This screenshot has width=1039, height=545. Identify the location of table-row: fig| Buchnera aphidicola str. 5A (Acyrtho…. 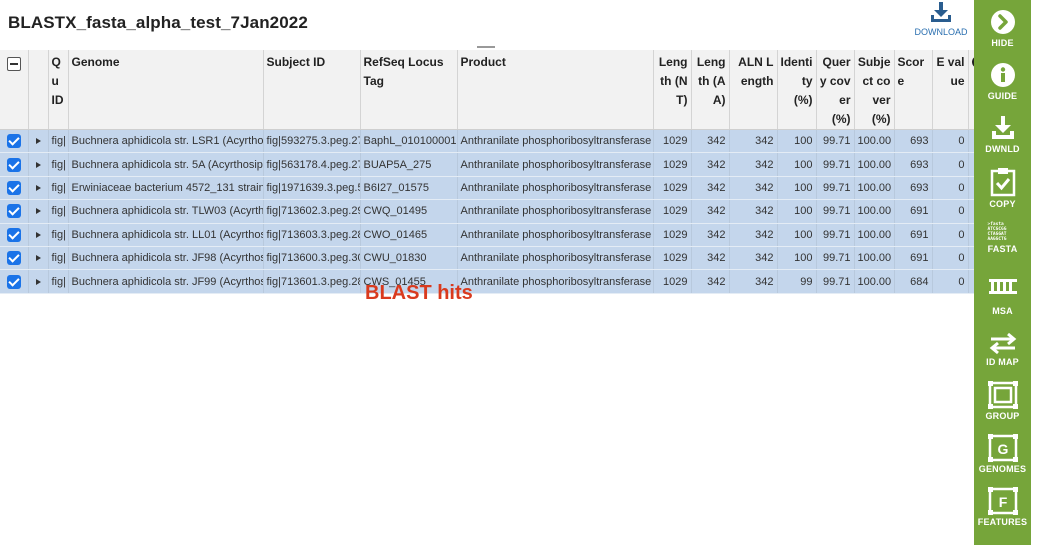
(503, 164).